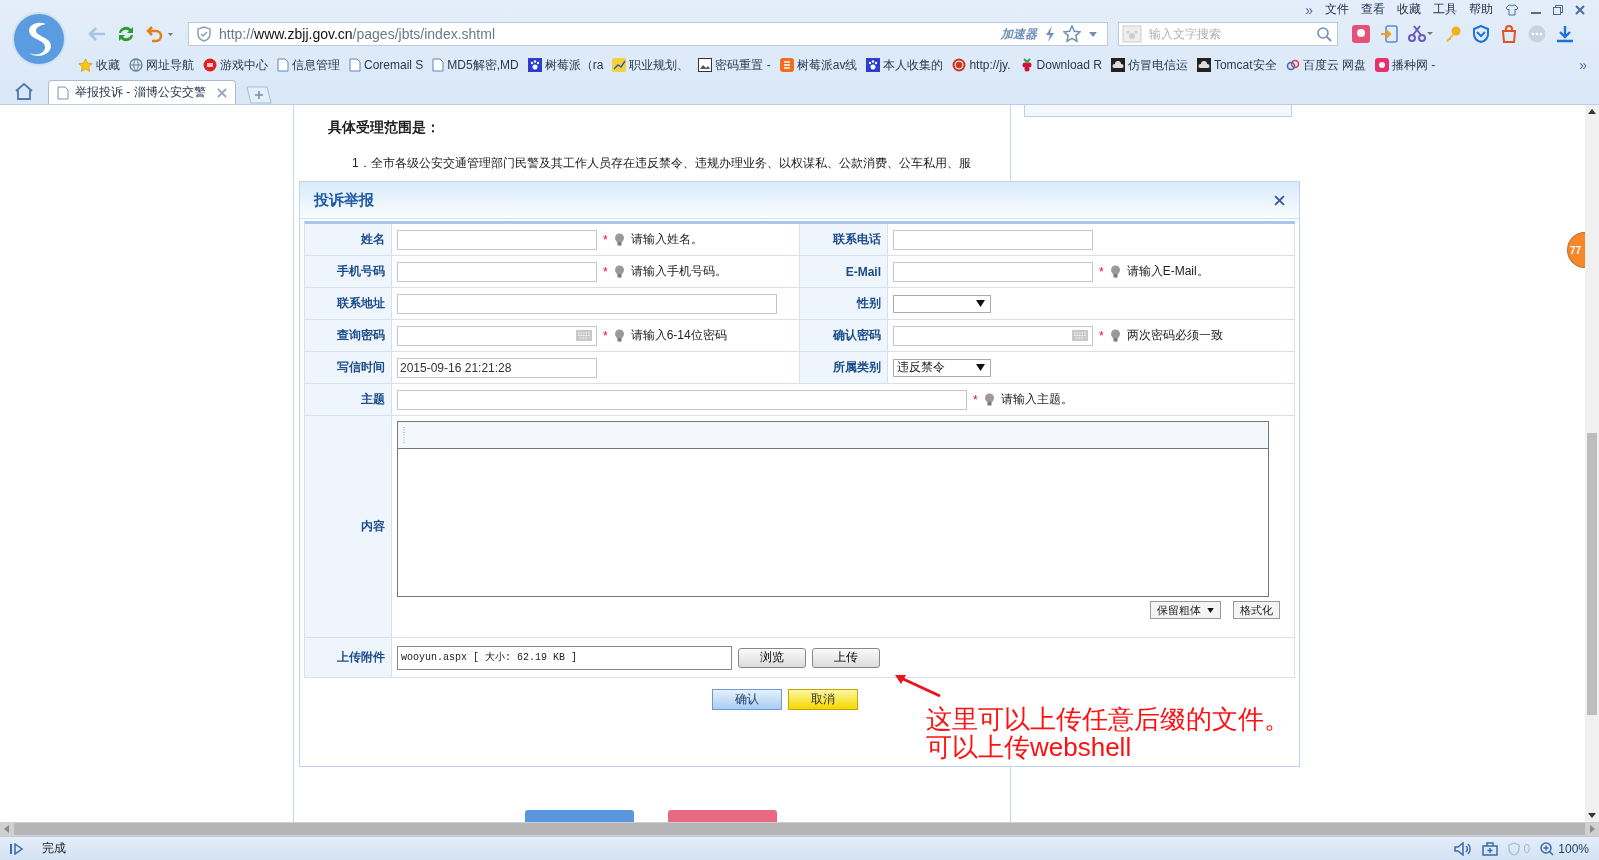  Describe the element at coordinates (1149, 65) in the screenshot. I see `bookmark-link: 仿冒电信运` at that location.